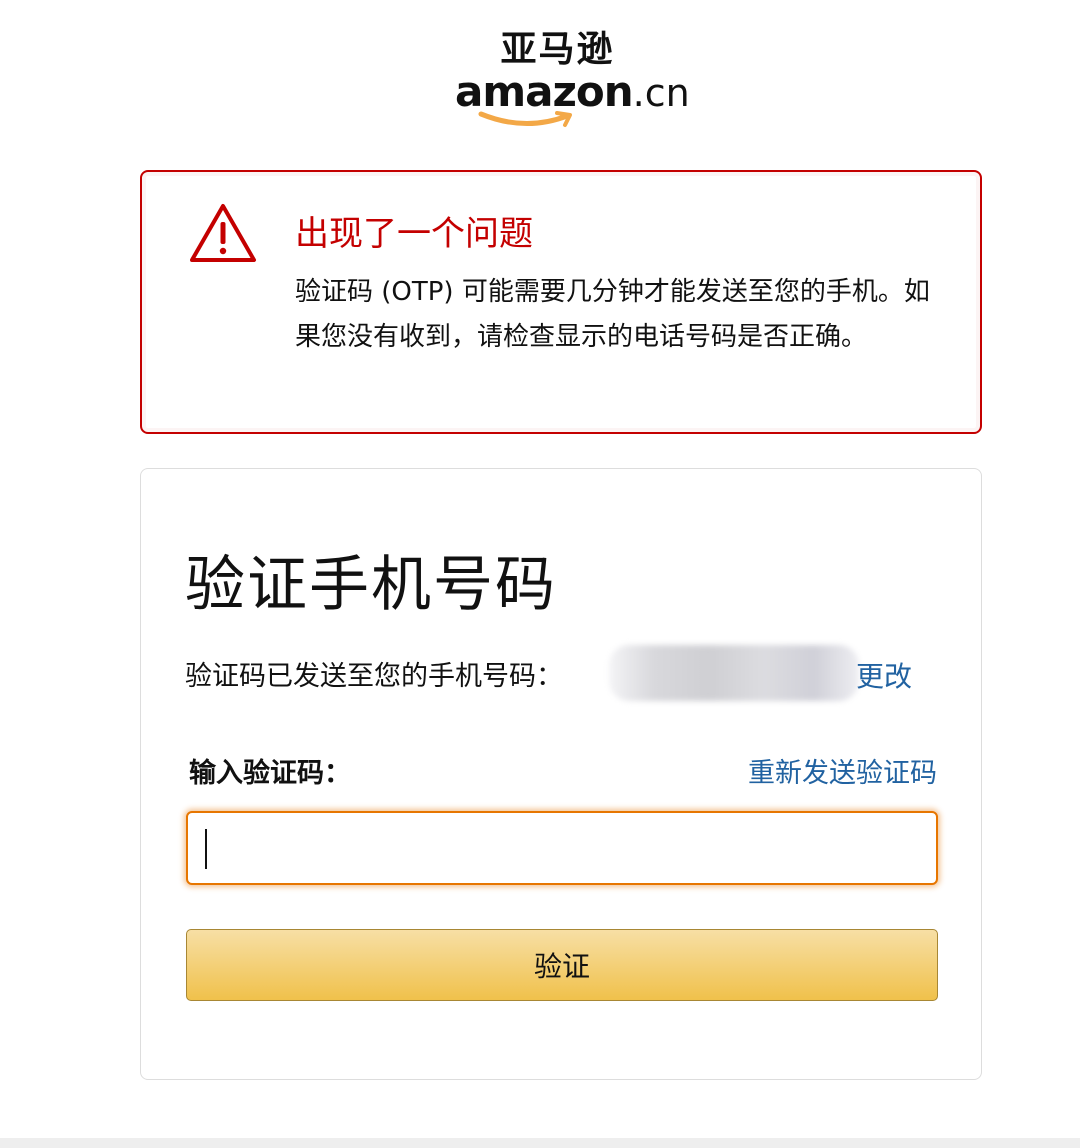  What do you see at coordinates (557, 49) in the screenshot?
I see `logo-chinese-text: 亚马逊` at bounding box center [557, 49].